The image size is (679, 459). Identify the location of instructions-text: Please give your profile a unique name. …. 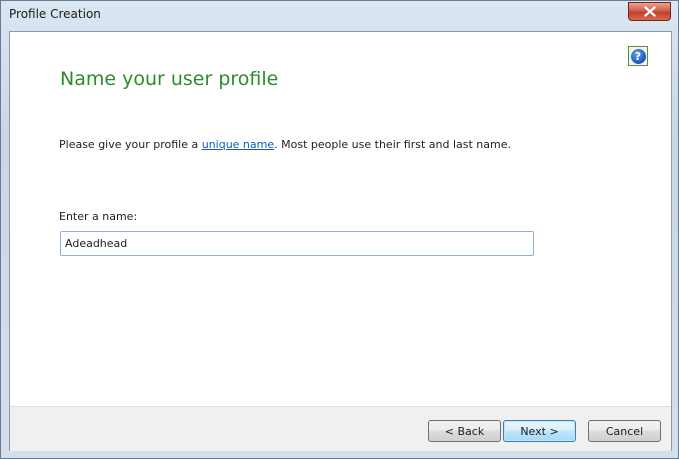
(285, 144).